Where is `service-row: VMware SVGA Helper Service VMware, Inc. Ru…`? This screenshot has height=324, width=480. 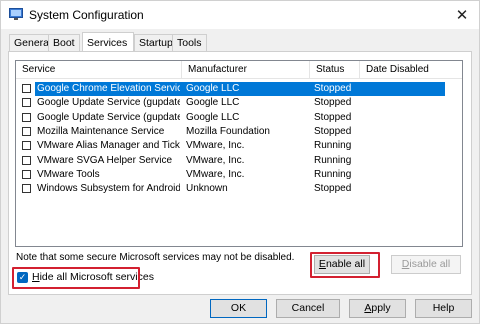
service-row: VMware SVGA Helper Service VMware, Inc. Ru… is located at coordinates (239, 161).